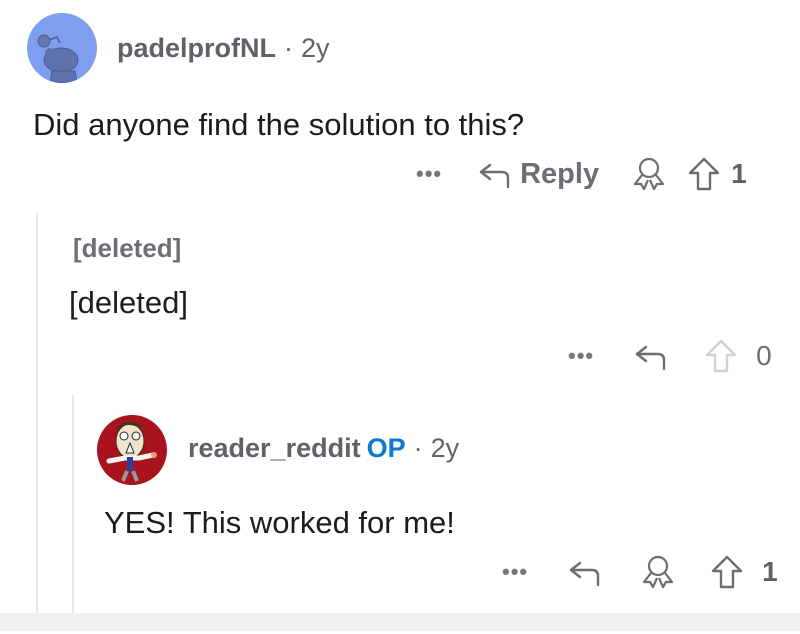 The width and height of the screenshot is (800, 634). I want to click on reply-button: Reply, so click(538, 174).